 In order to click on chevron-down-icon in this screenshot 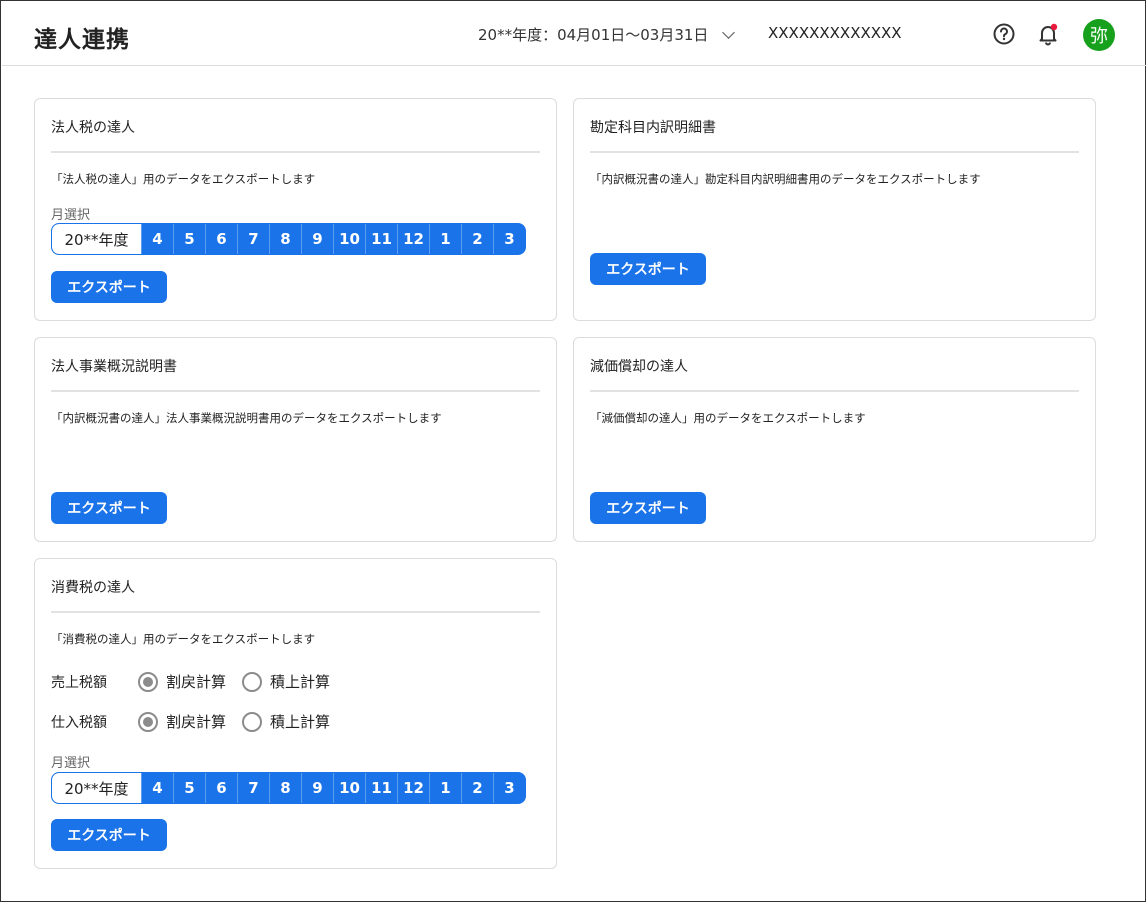, I will do `click(729, 32)`.